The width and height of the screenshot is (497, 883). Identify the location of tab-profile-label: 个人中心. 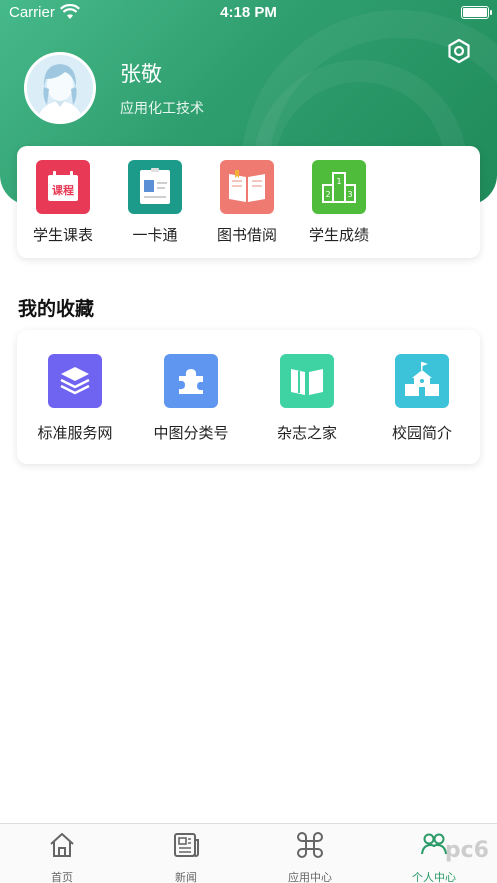
(434, 877).